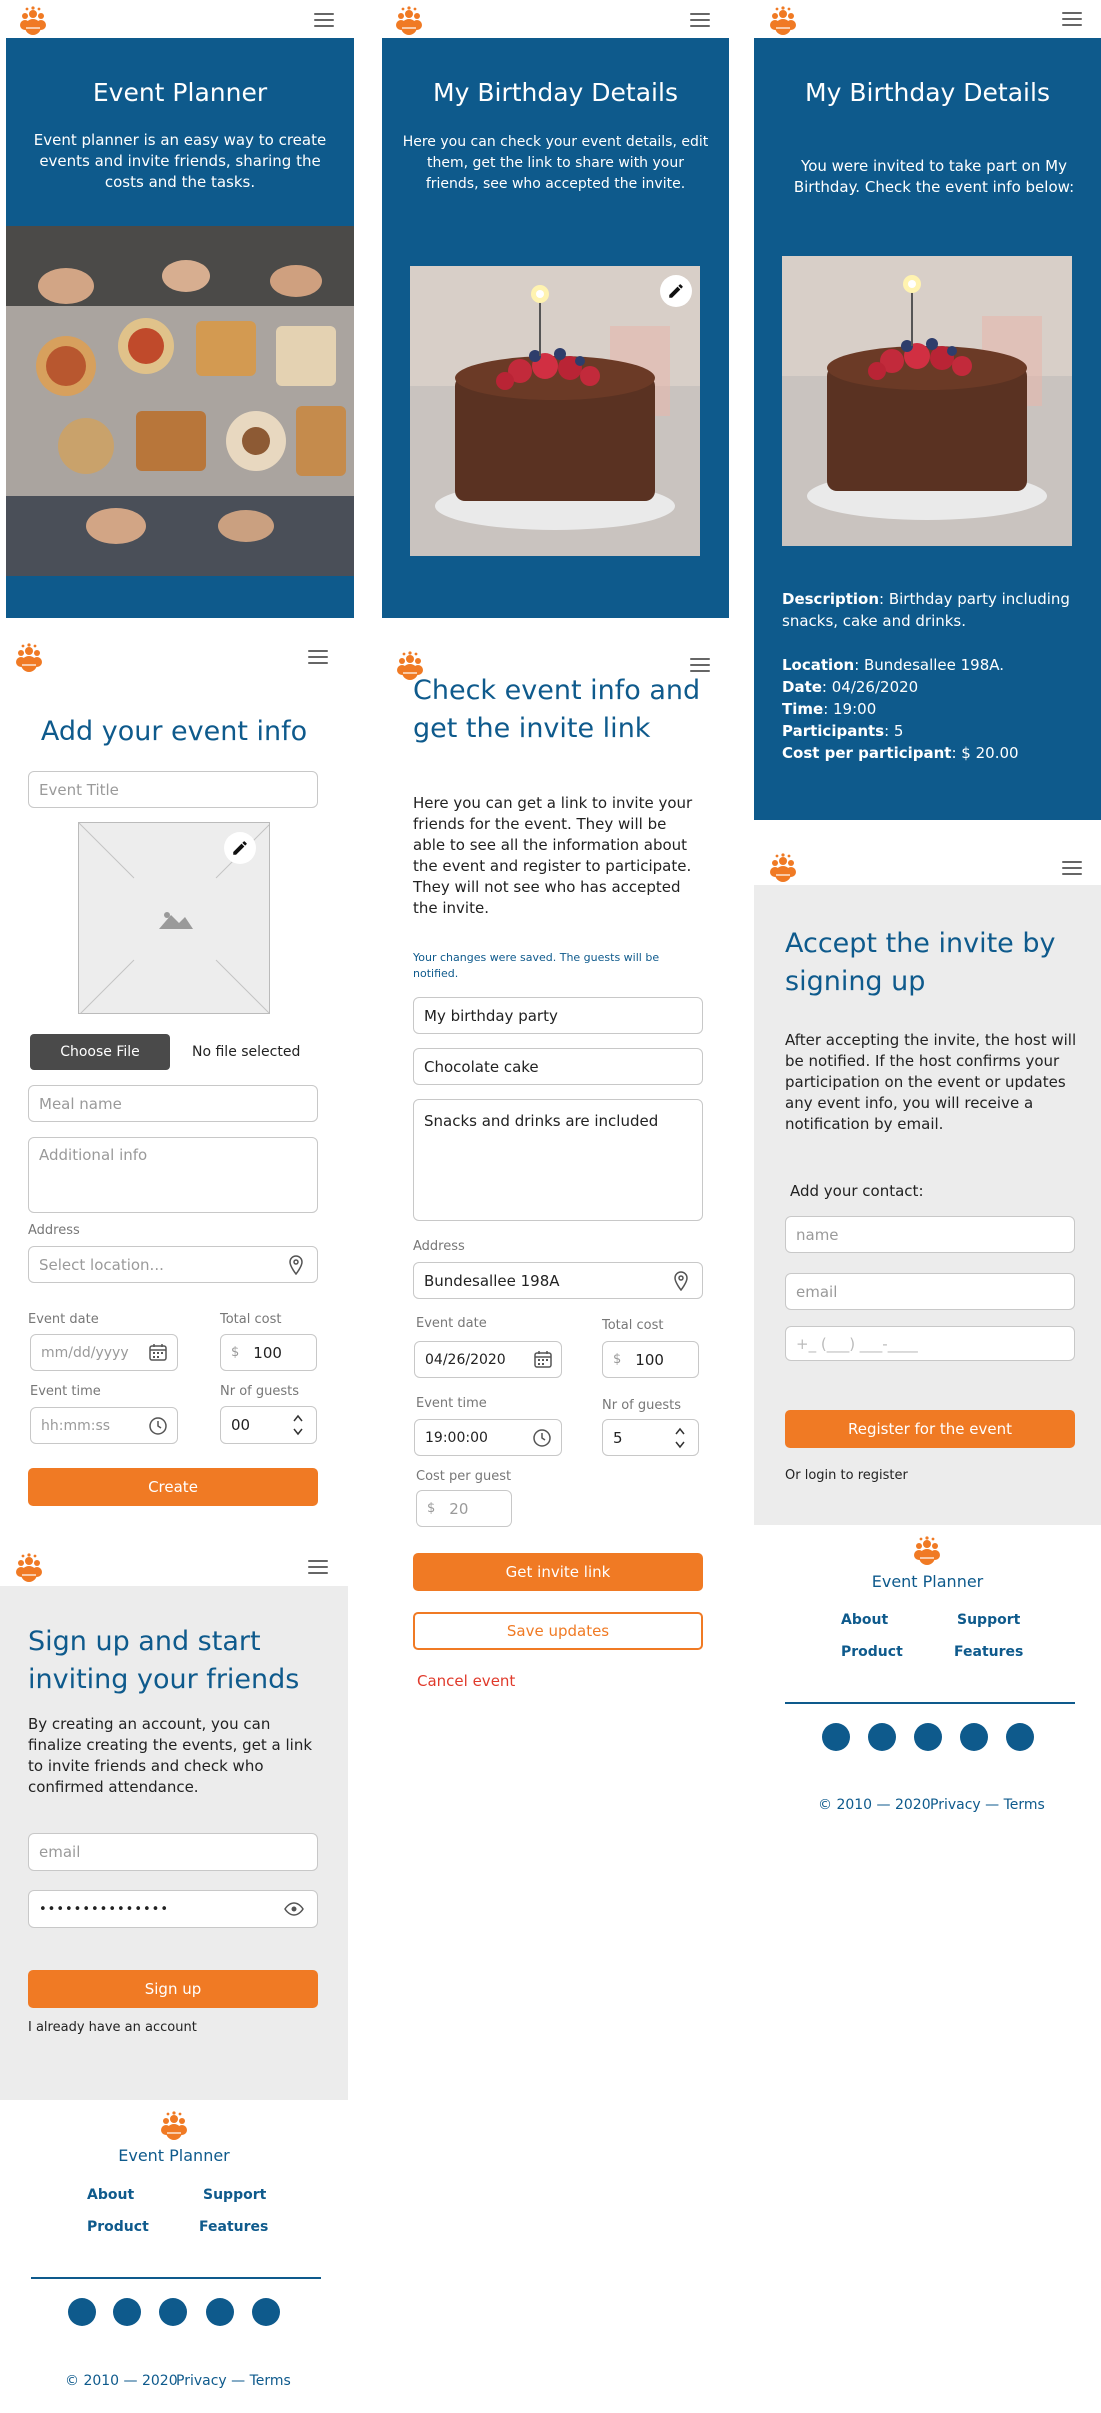  I want to click on save-updates-button: Save updates, so click(558, 1631).